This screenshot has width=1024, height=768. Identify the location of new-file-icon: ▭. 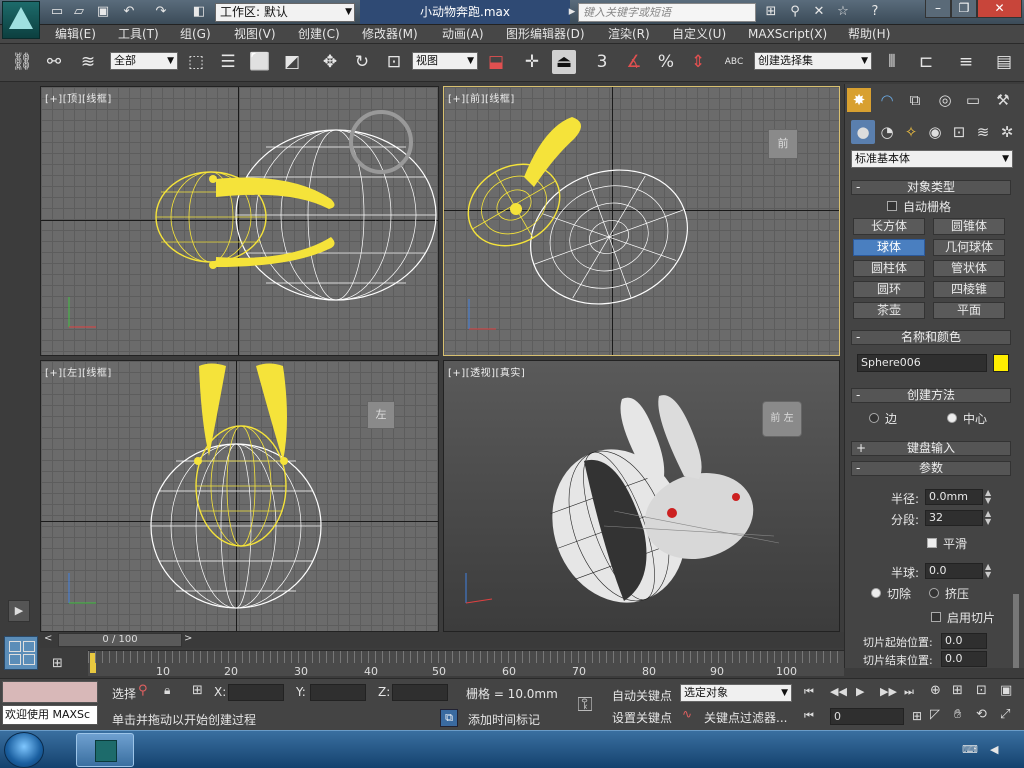
(57, 12).